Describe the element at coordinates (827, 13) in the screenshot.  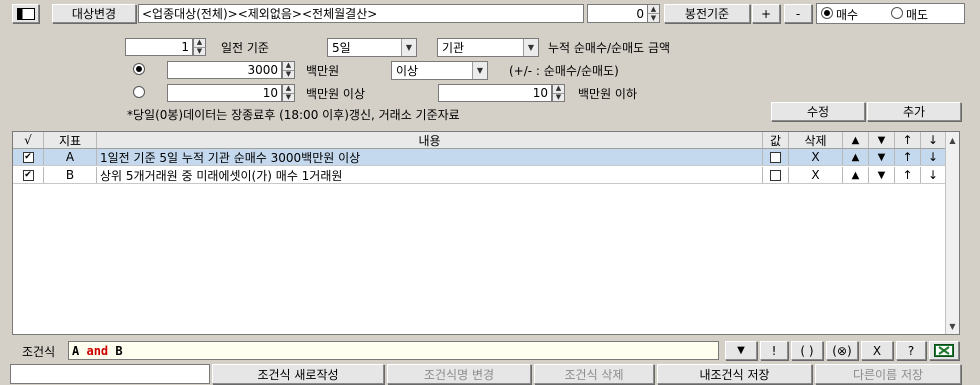
I see `buy-radio` at that location.